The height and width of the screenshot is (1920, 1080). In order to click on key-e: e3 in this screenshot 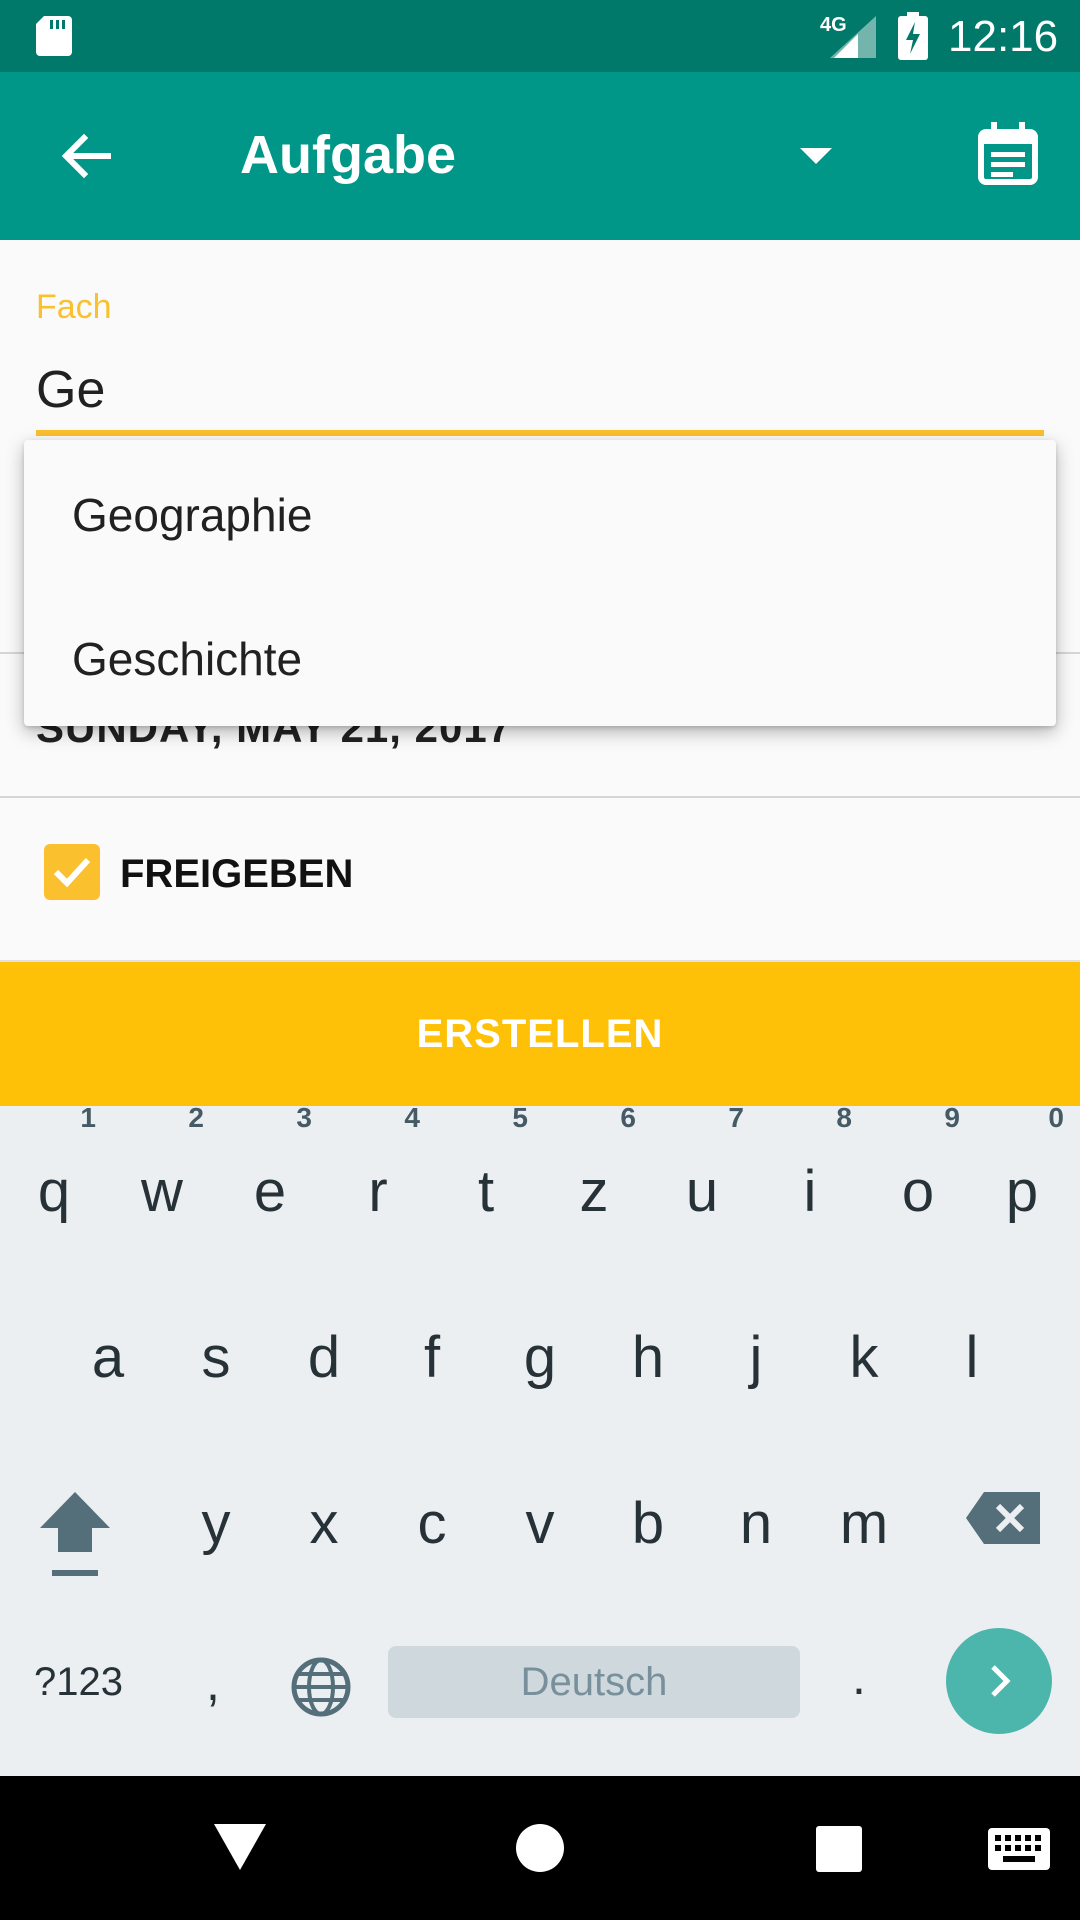, I will do `click(270, 1163)`.